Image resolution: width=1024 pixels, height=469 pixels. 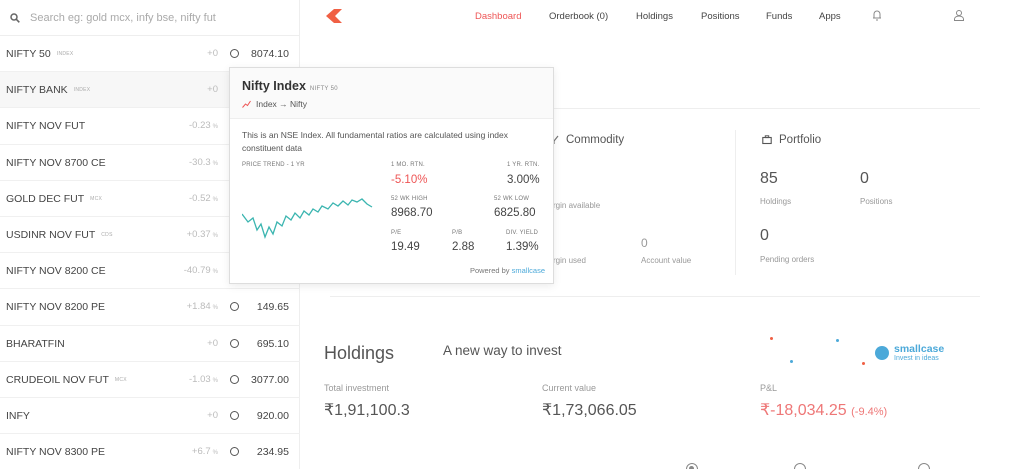 I want to click on commodity-title: Commodity, so click(x=586, y=140).